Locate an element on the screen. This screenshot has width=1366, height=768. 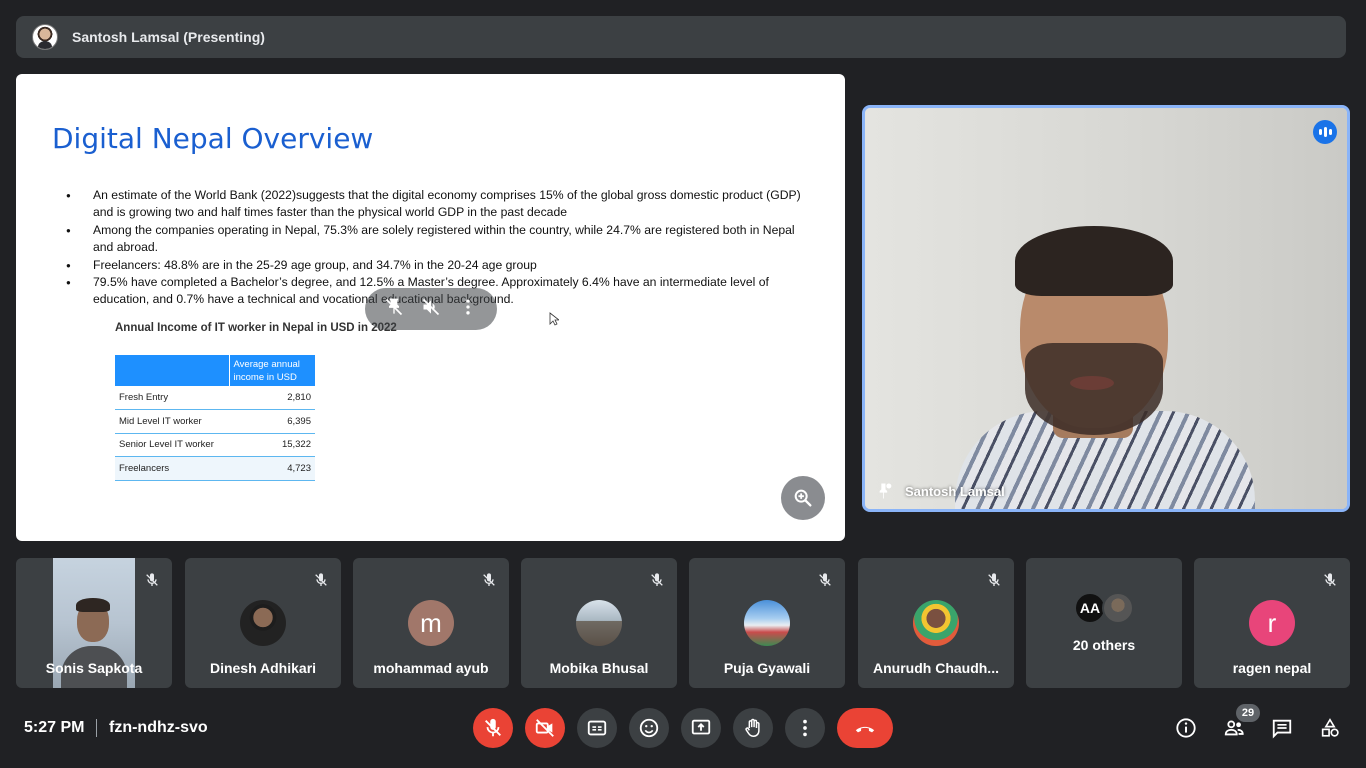
participant-tile: Dinesh Adhikari is located at coordinates (263, 623).